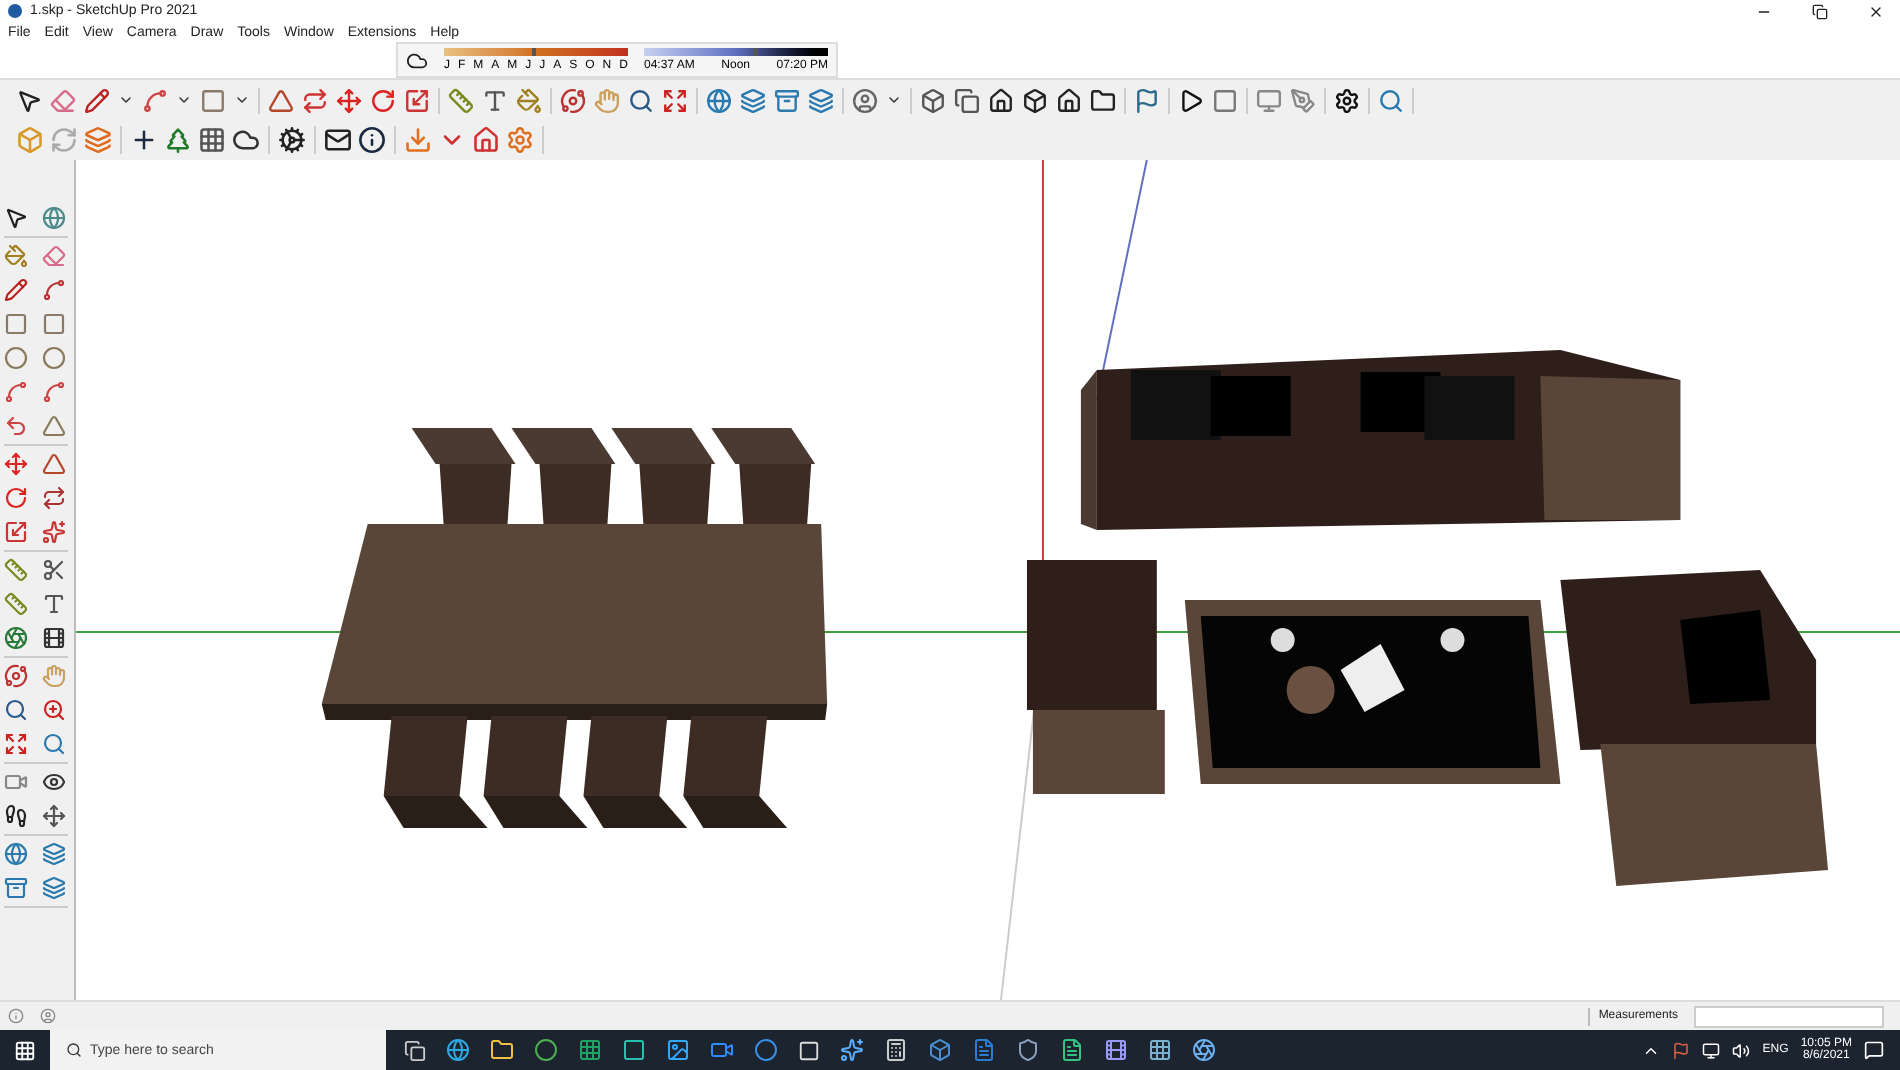  Describe the element at coordinates (1269, 100) in the screenshot. I see `monitor-icon` at that location.